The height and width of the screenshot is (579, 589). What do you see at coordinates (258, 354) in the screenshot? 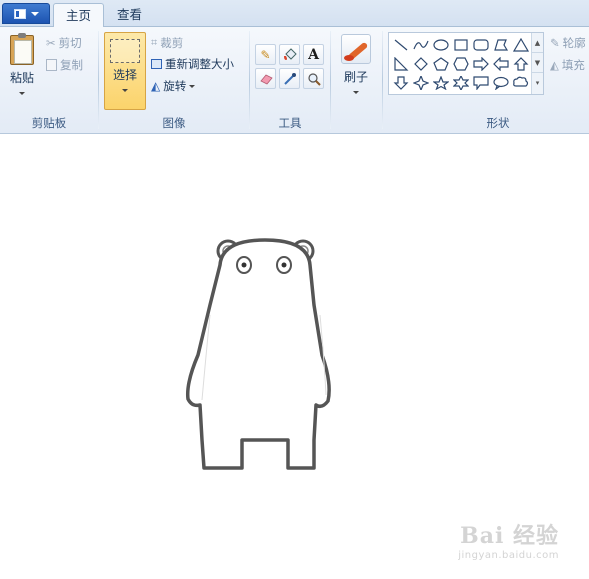
I see `bear-drawing` at bounding box center [258, 354].